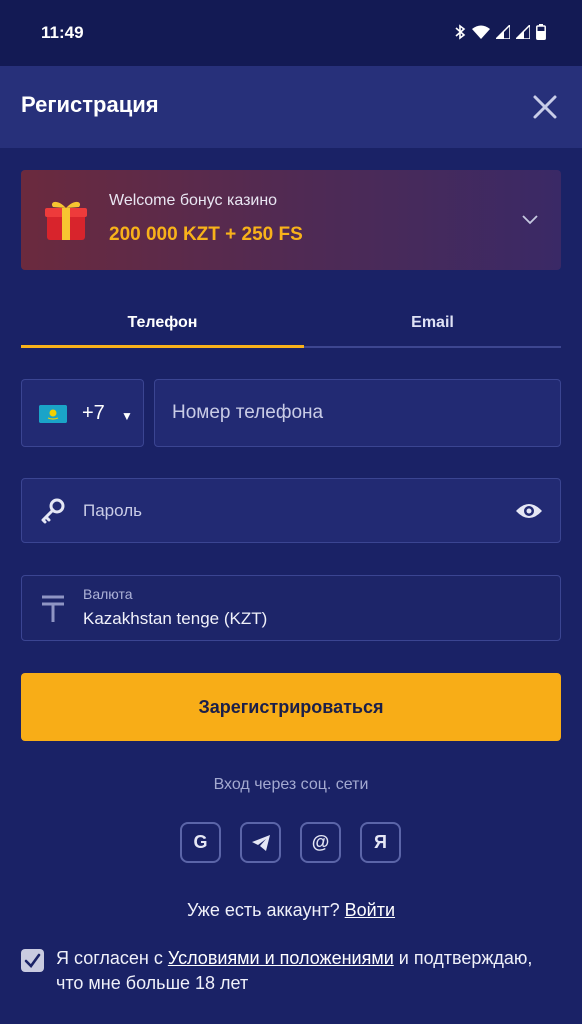  What do you see at coordinates (162, 346) in the screenshot?
I see `active-tab-indicator` at bounding box center [162, 346].